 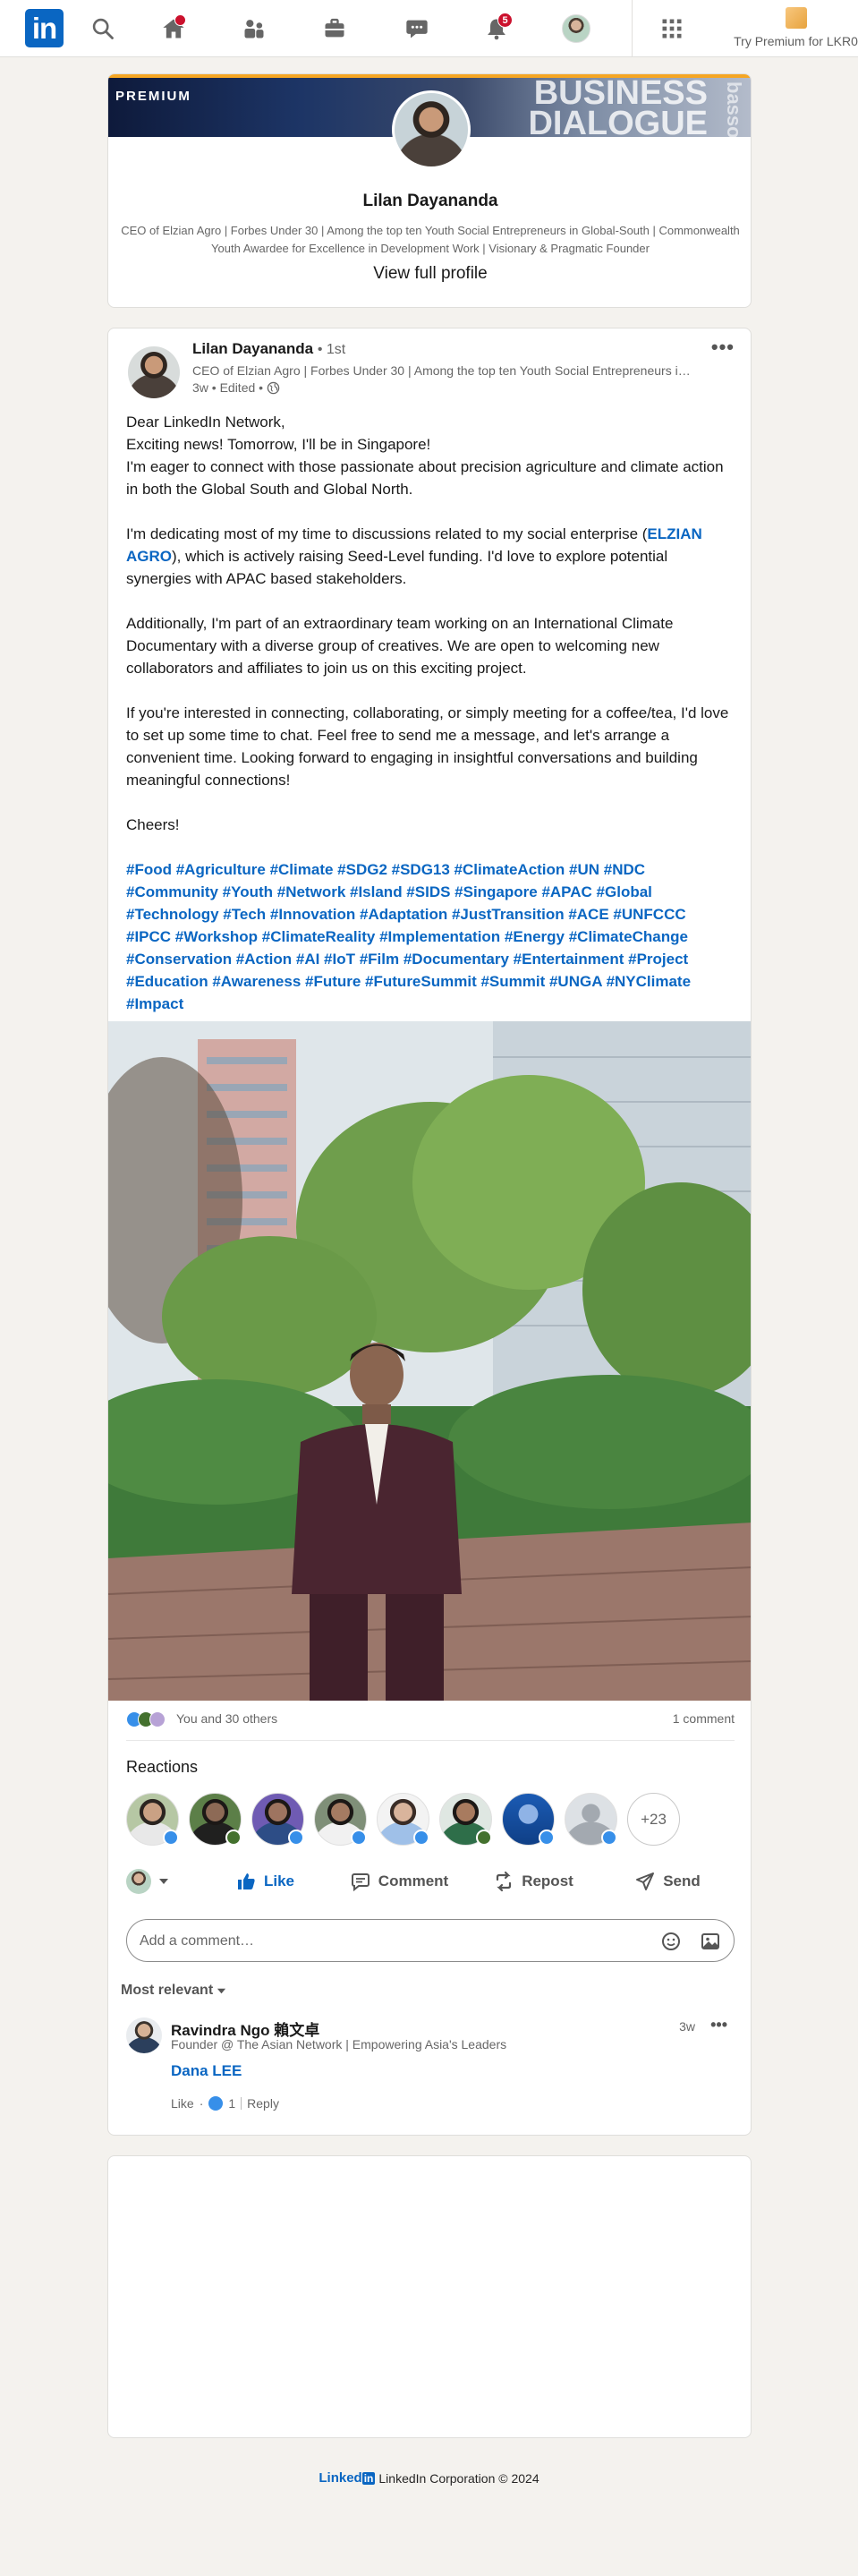 I want to click on send-button: Send, so click(x=667, y=1881).